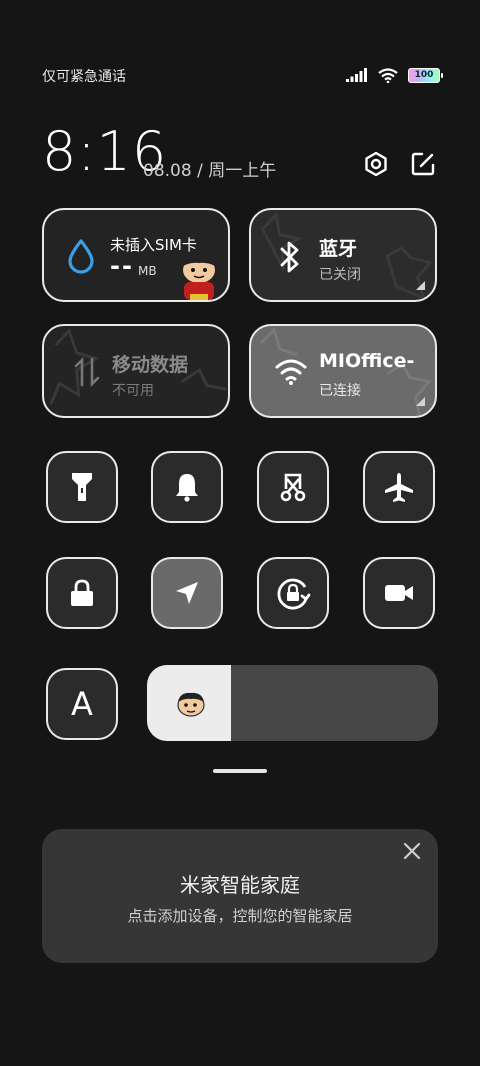 The image size is (480, 1066). I want to click on ring-toggle, so click(187, 487).